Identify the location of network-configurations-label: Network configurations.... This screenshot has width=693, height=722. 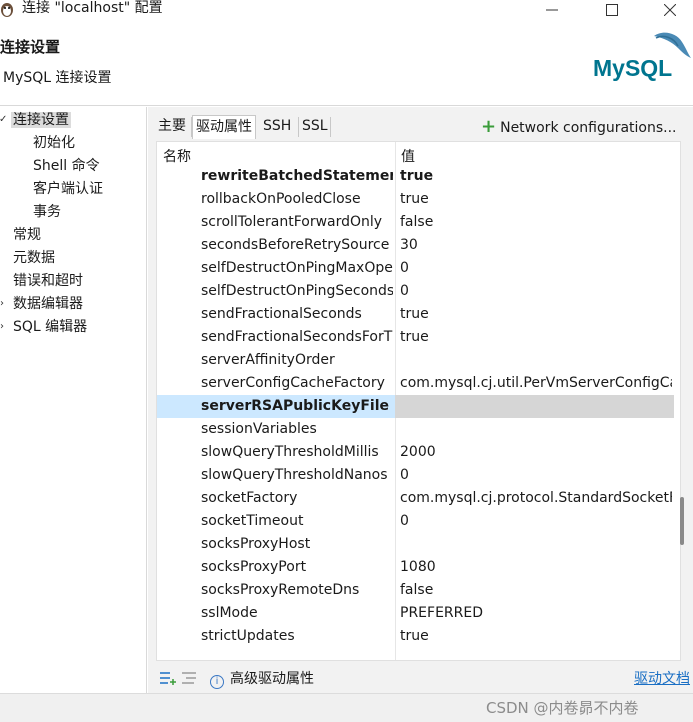
(588, 128).